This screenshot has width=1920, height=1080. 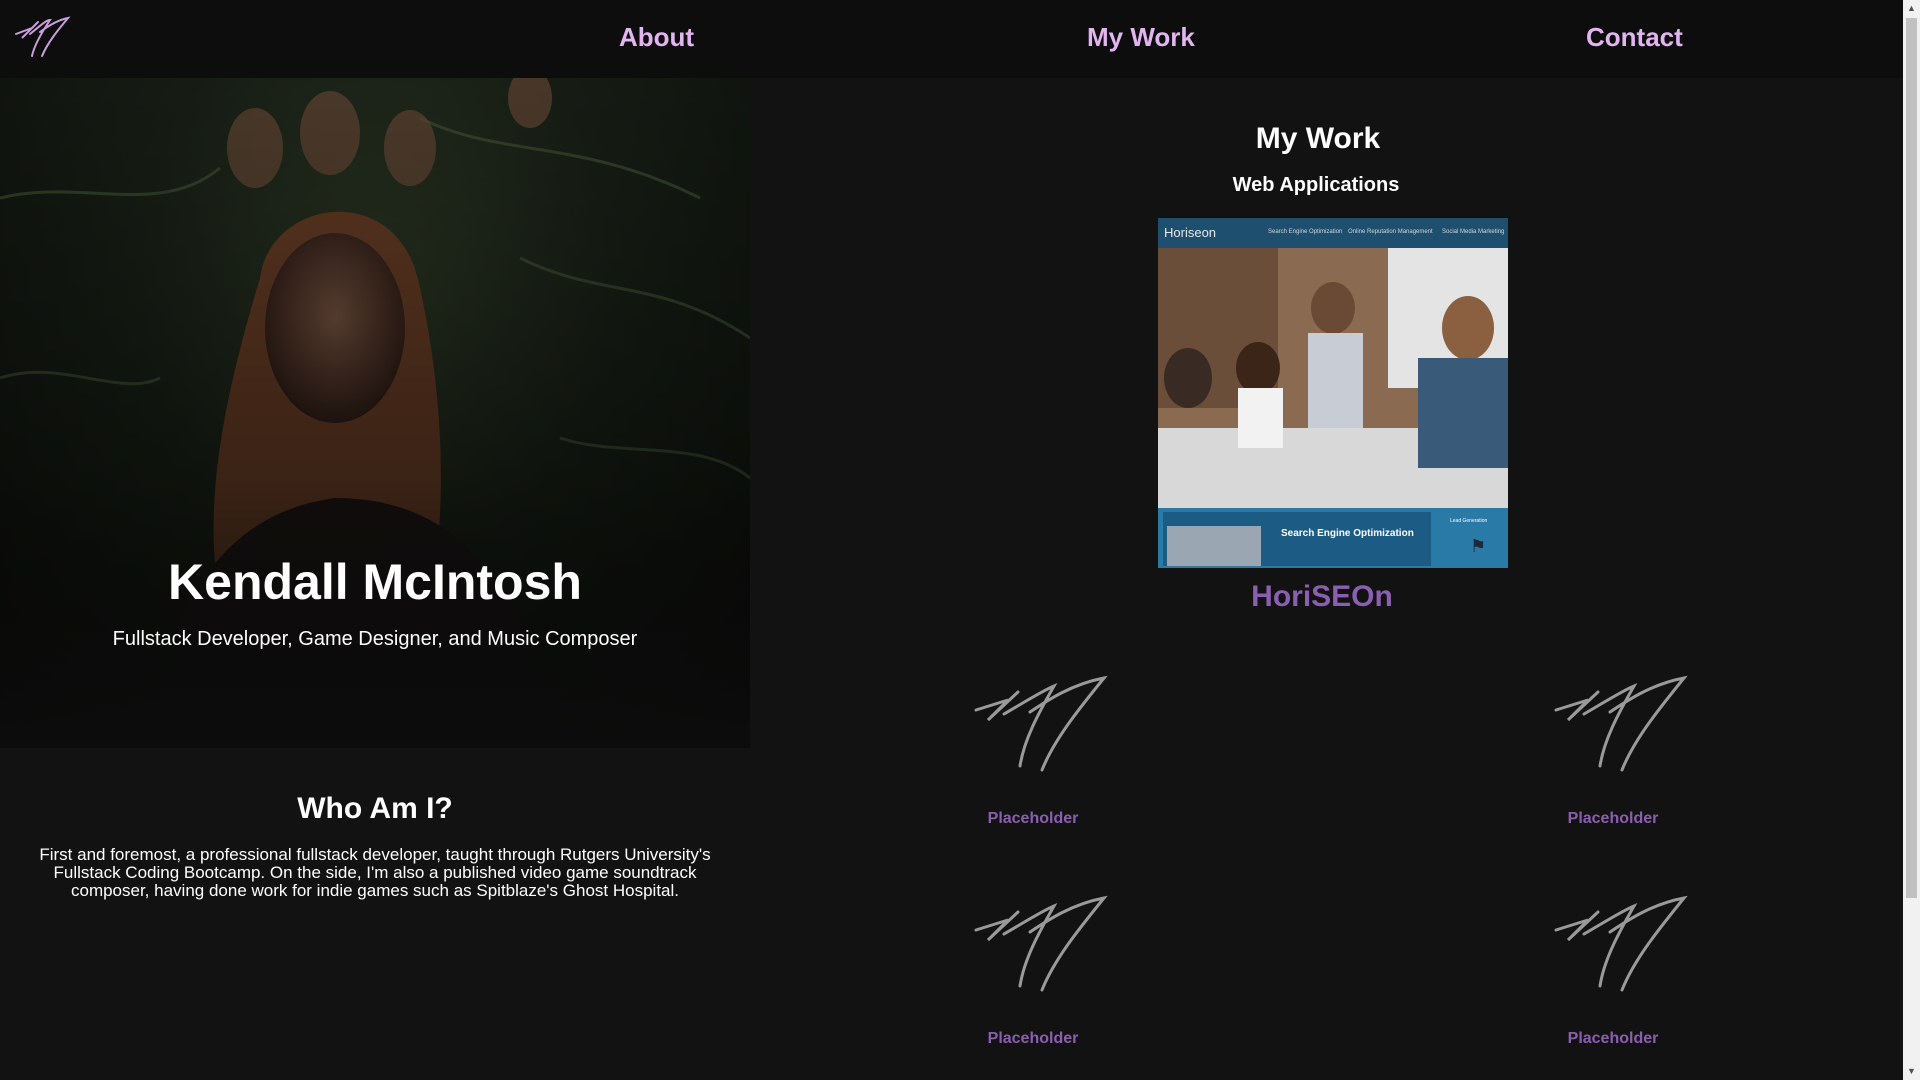 I want to click on thumb-brand: Horiseon, so click(x=1190, y=232).